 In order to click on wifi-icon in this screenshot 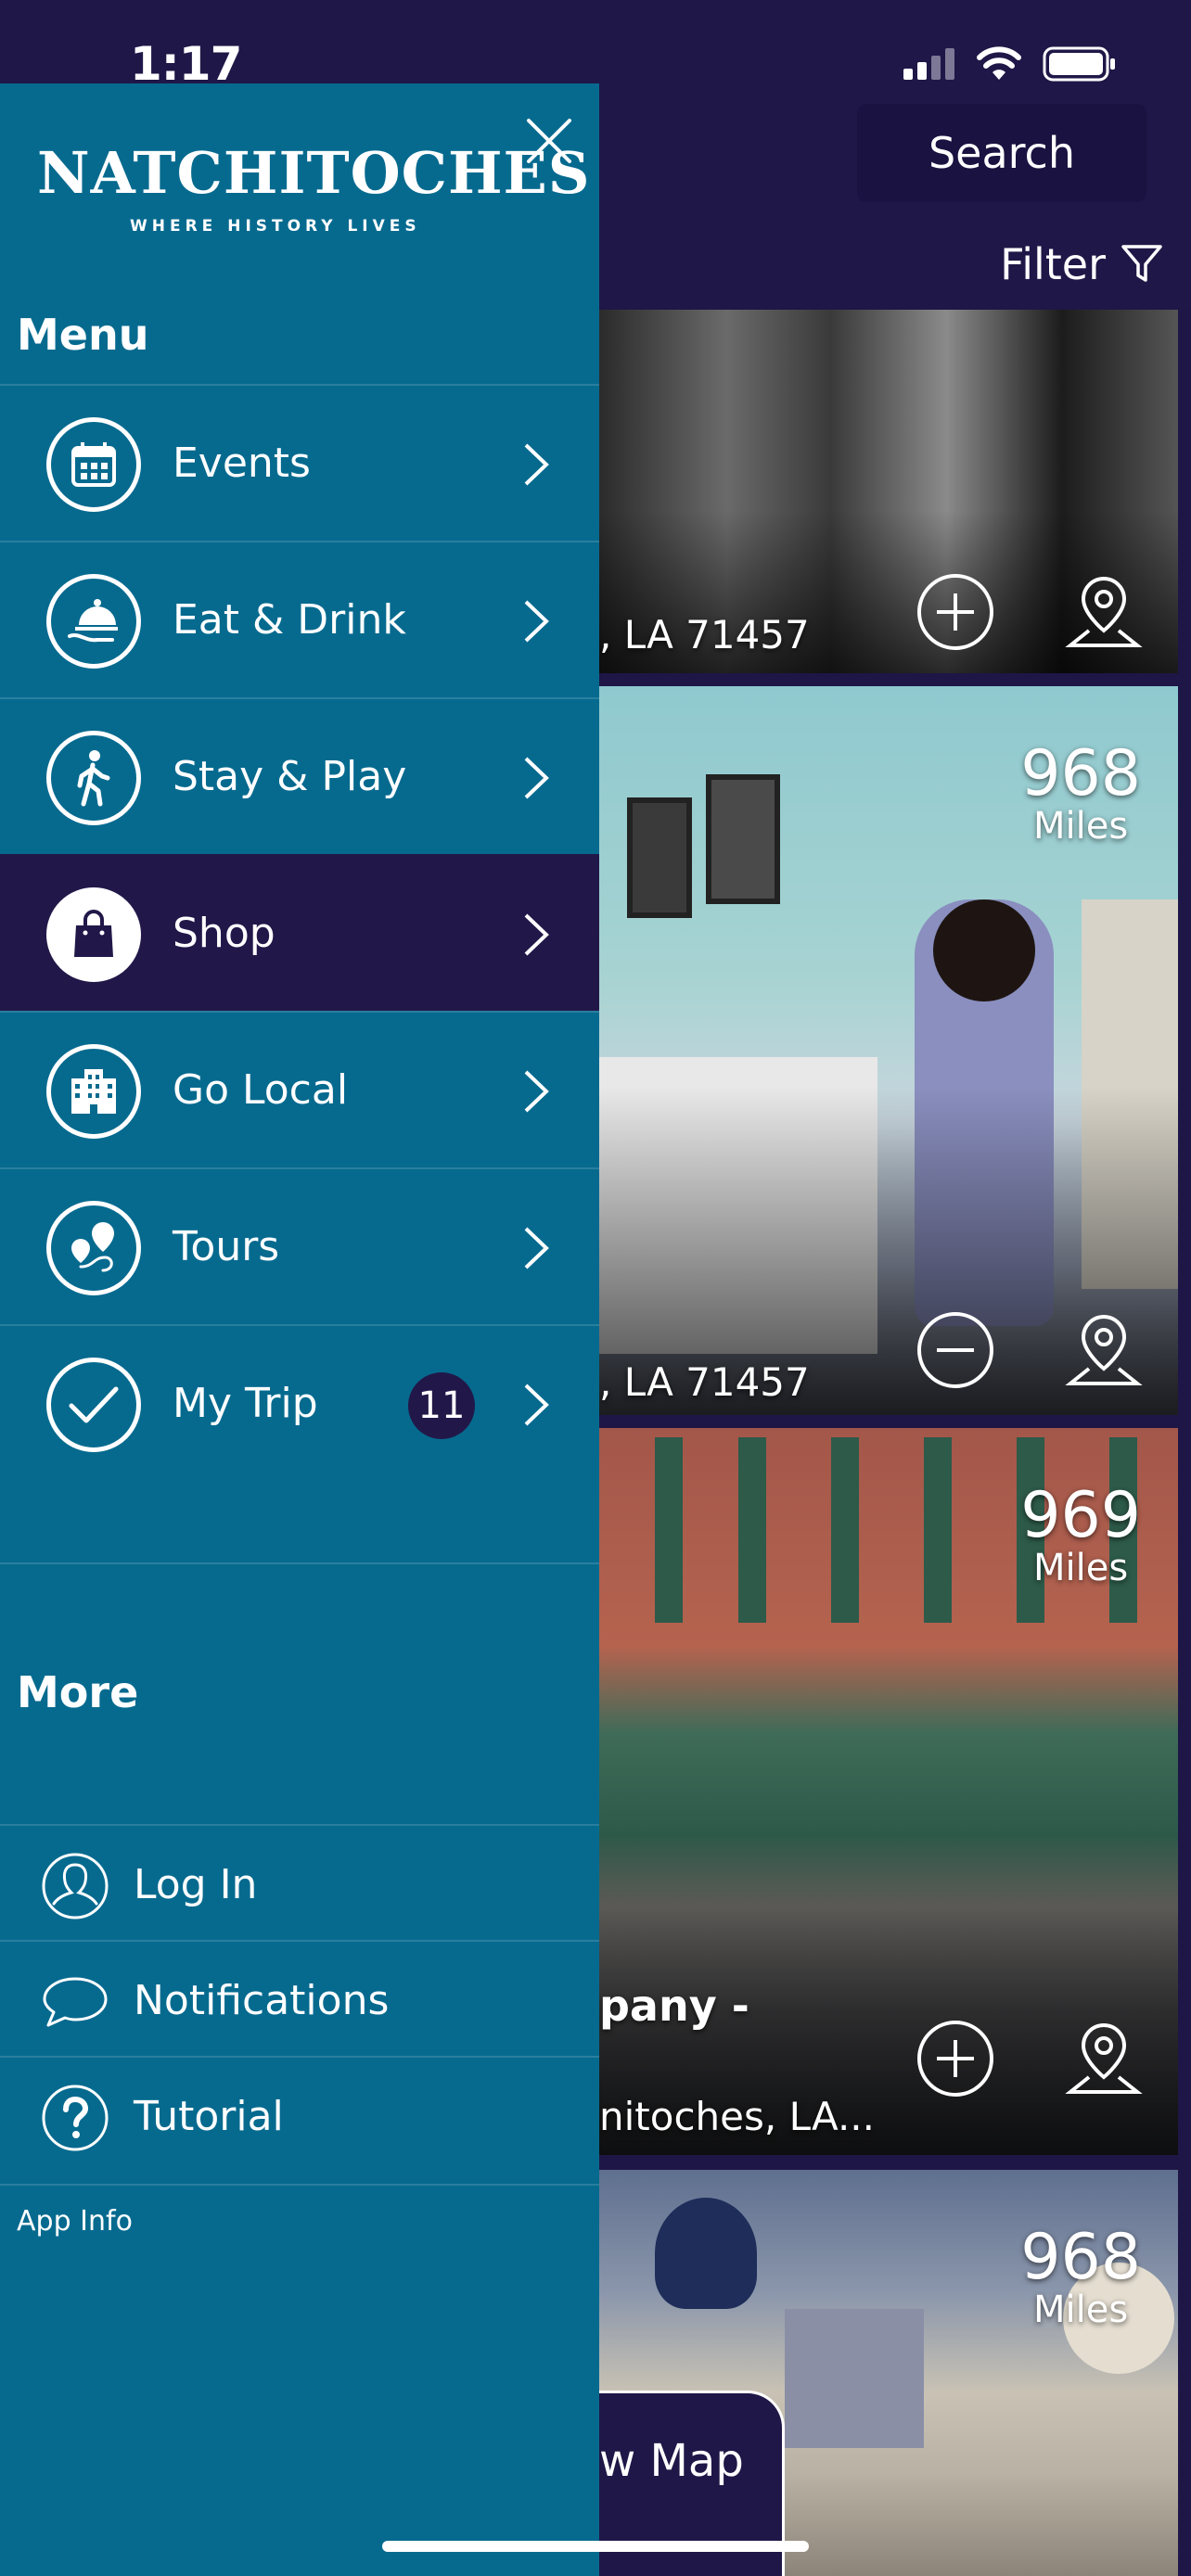, I will do `click(999, 63)`.